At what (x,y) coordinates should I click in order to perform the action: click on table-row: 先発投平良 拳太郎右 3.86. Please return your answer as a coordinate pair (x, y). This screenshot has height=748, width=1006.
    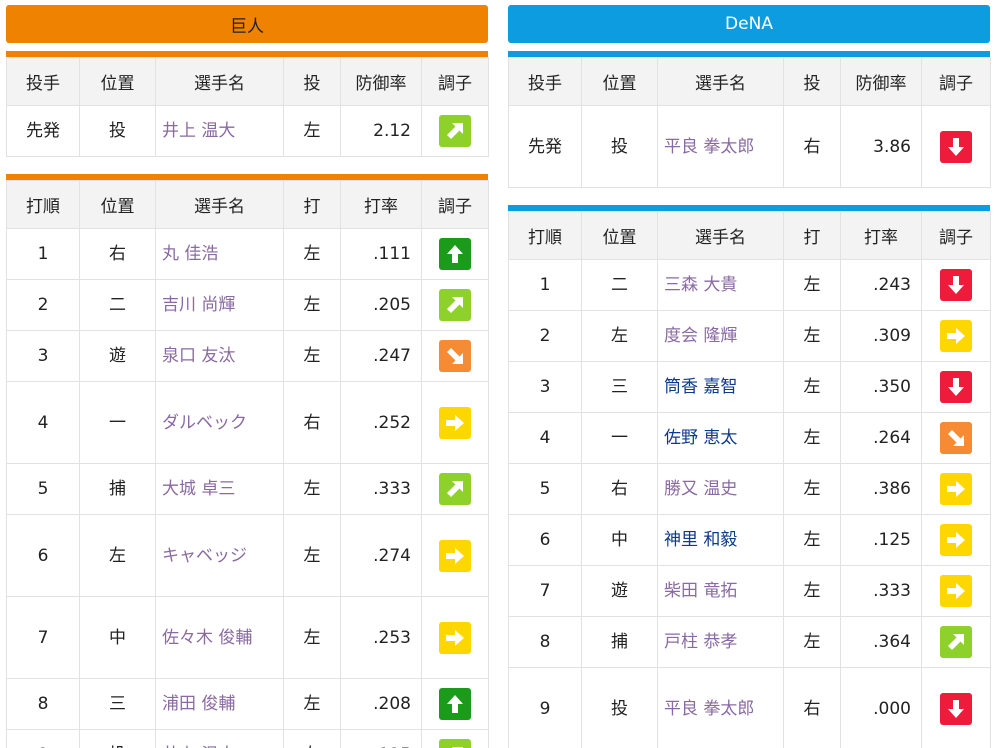
    Looking at the image, I should click on (749, 146).